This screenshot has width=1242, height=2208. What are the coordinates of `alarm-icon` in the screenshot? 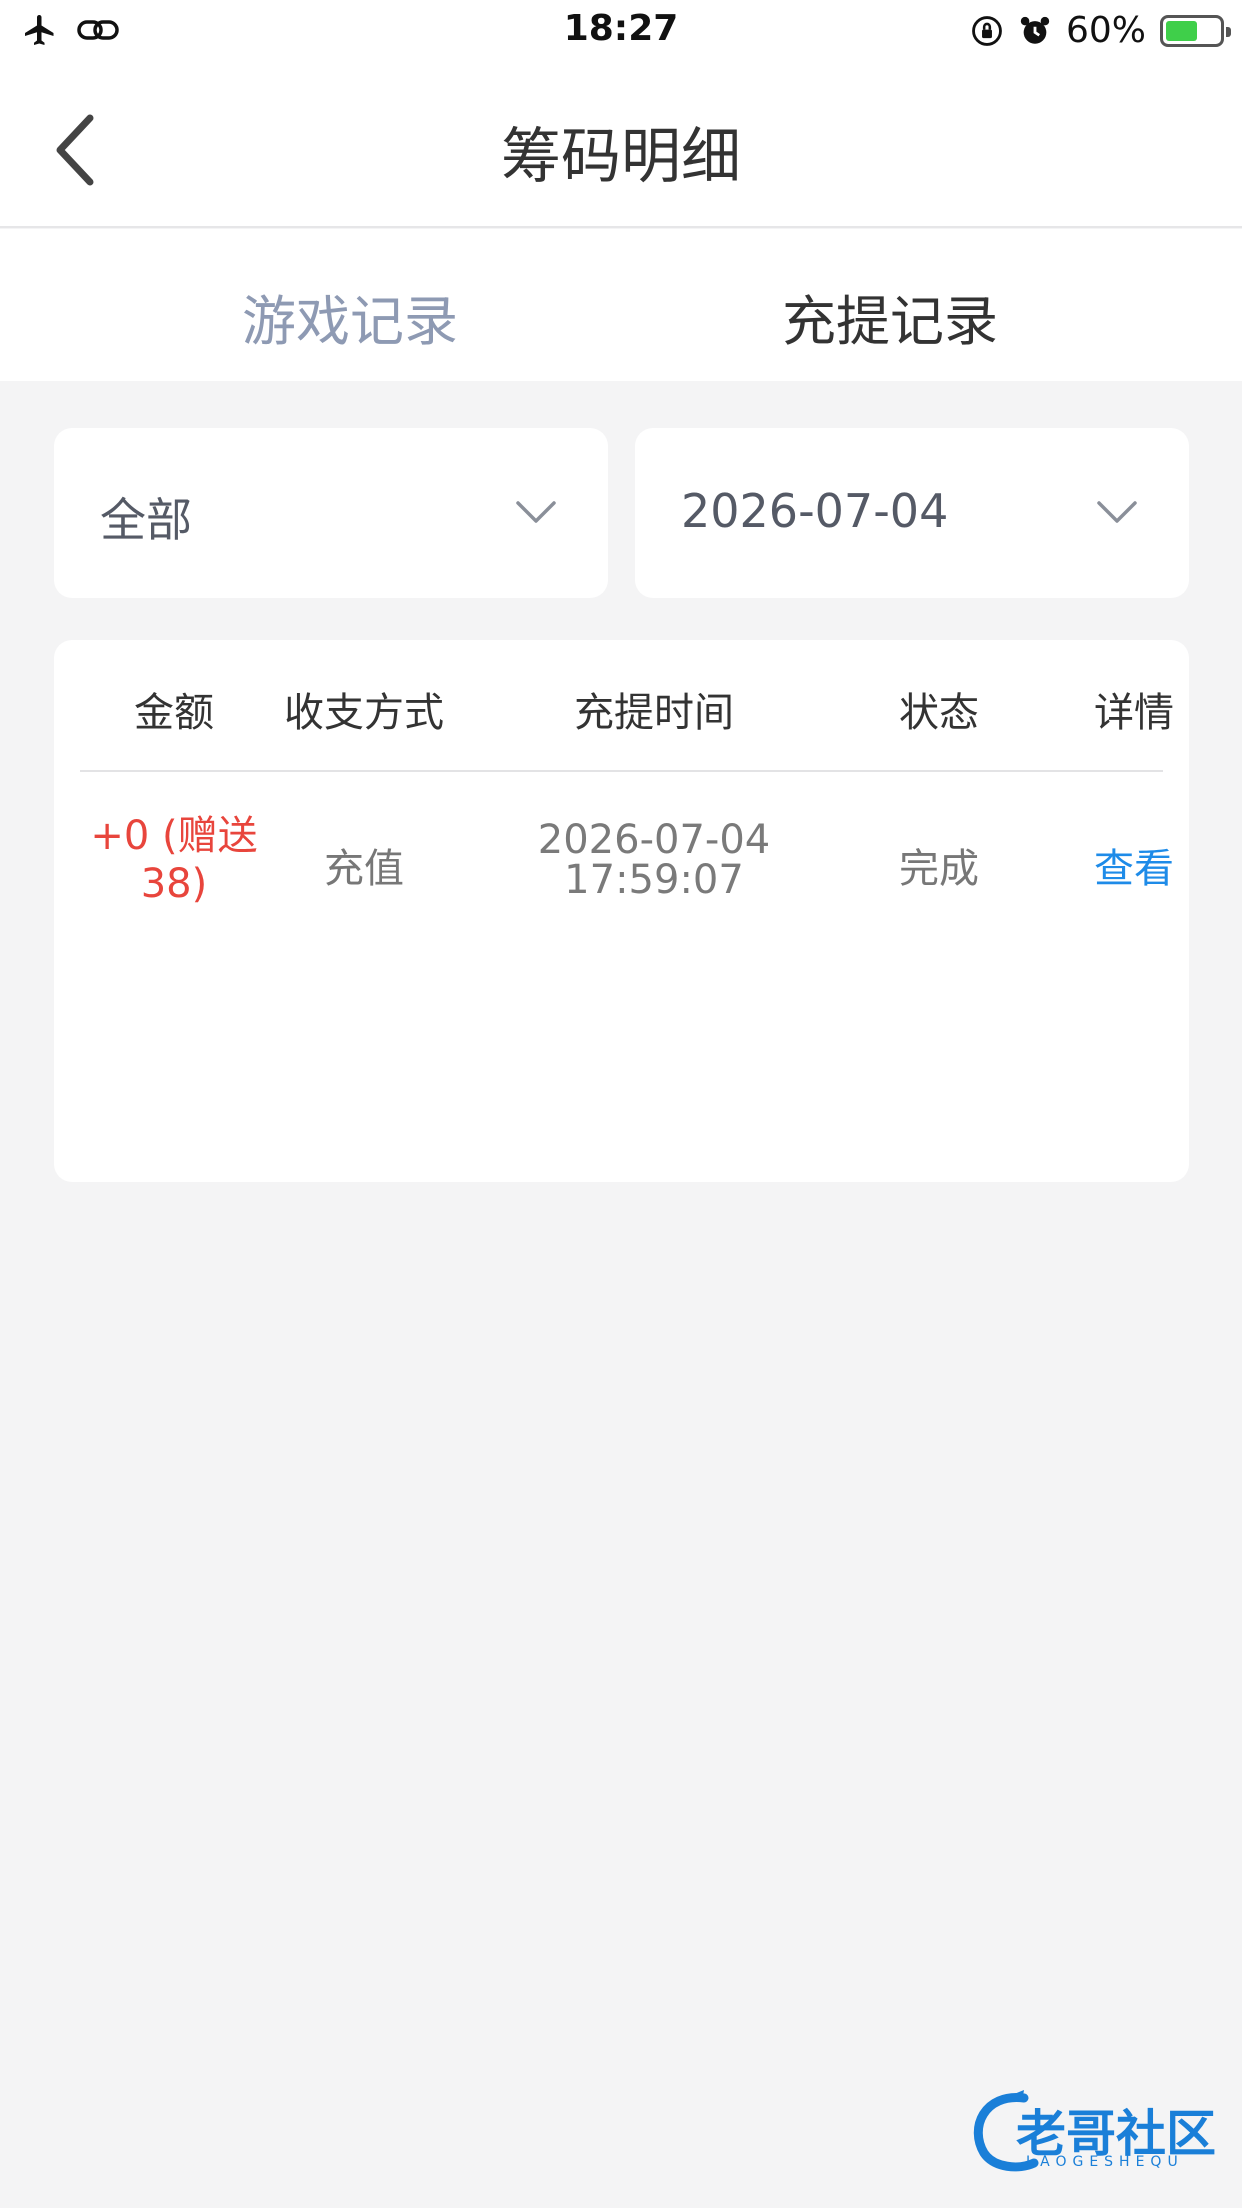 It's located at (1035, 30).